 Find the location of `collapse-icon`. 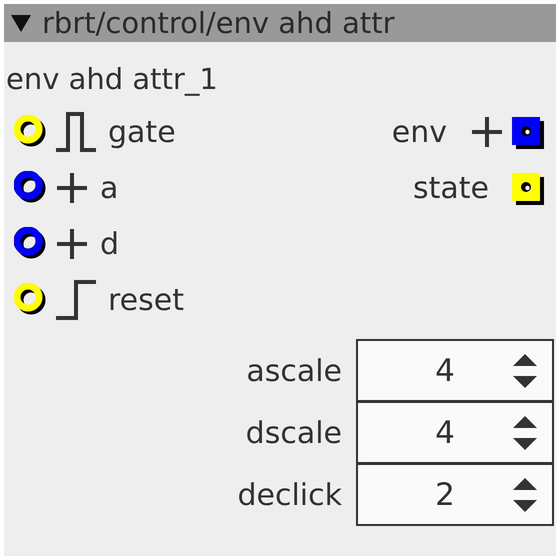

collapse-icon is located at coordinates (21, 23).